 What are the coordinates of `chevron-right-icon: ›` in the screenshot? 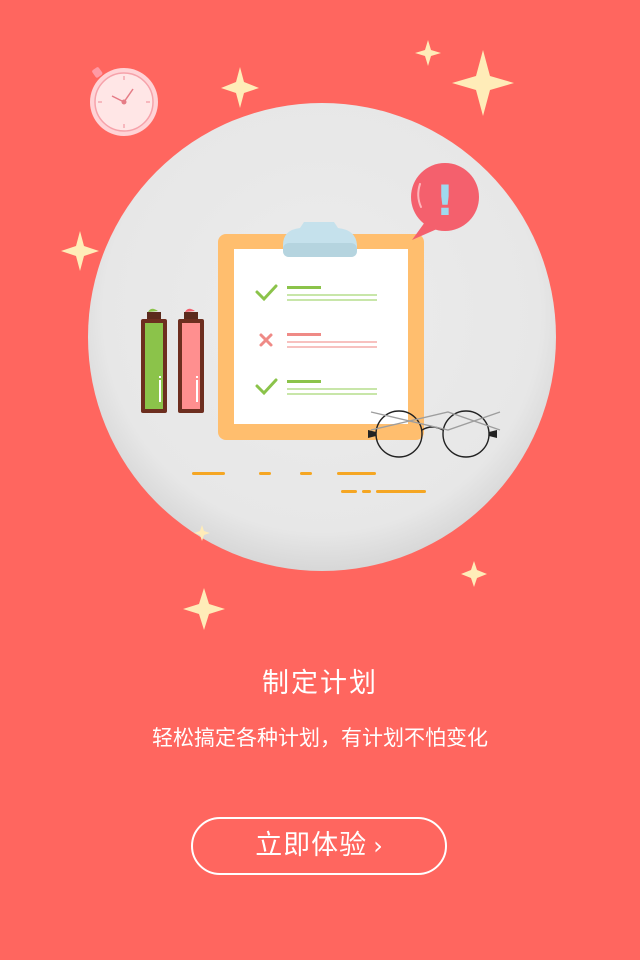 It's located at (378, 846).